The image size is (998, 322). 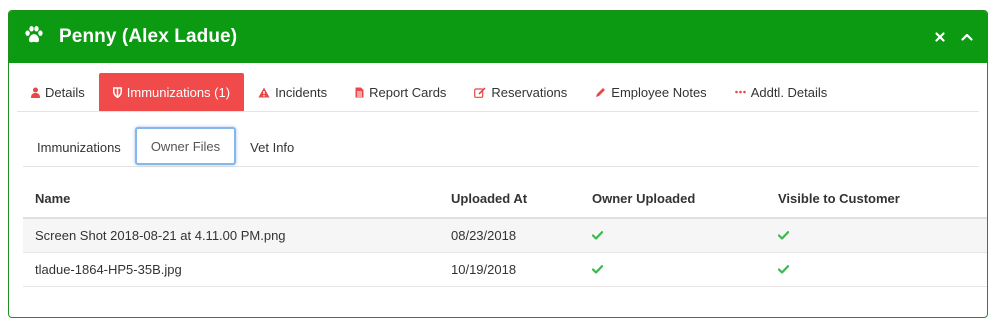 I want to click on file-name: tladue-1864-HP5-35B.jpg, so click(x=231, y=269).